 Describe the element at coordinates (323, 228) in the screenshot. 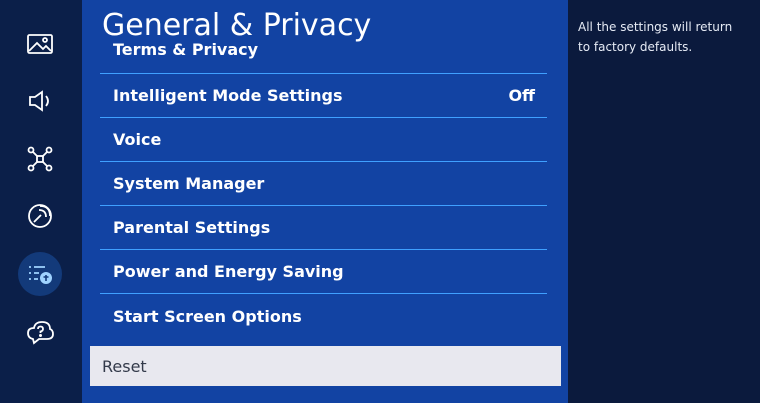

I see `menu-item-parental-settings: Parental Settings` at that location.